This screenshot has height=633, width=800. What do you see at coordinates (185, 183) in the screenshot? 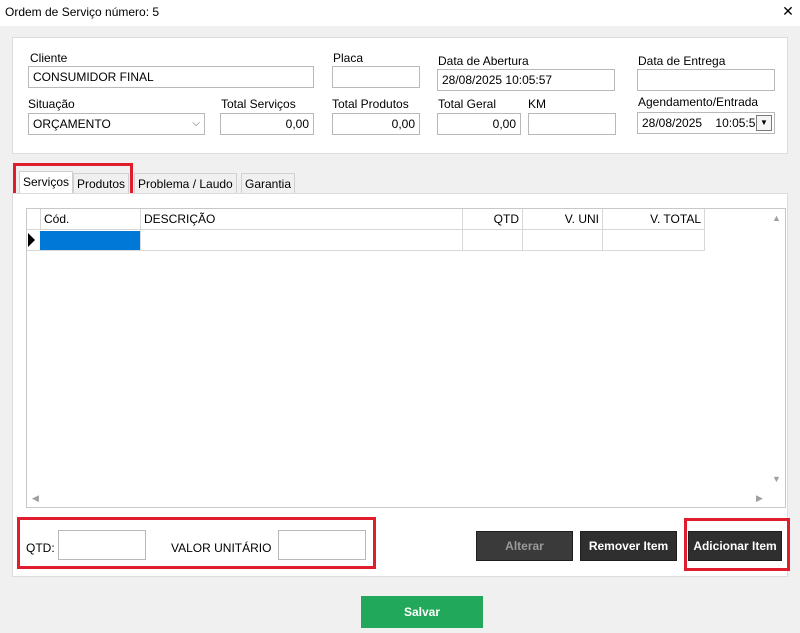
I see `tab-problema-laudo: Problema / Laudo` at bounding box center [185, 183].